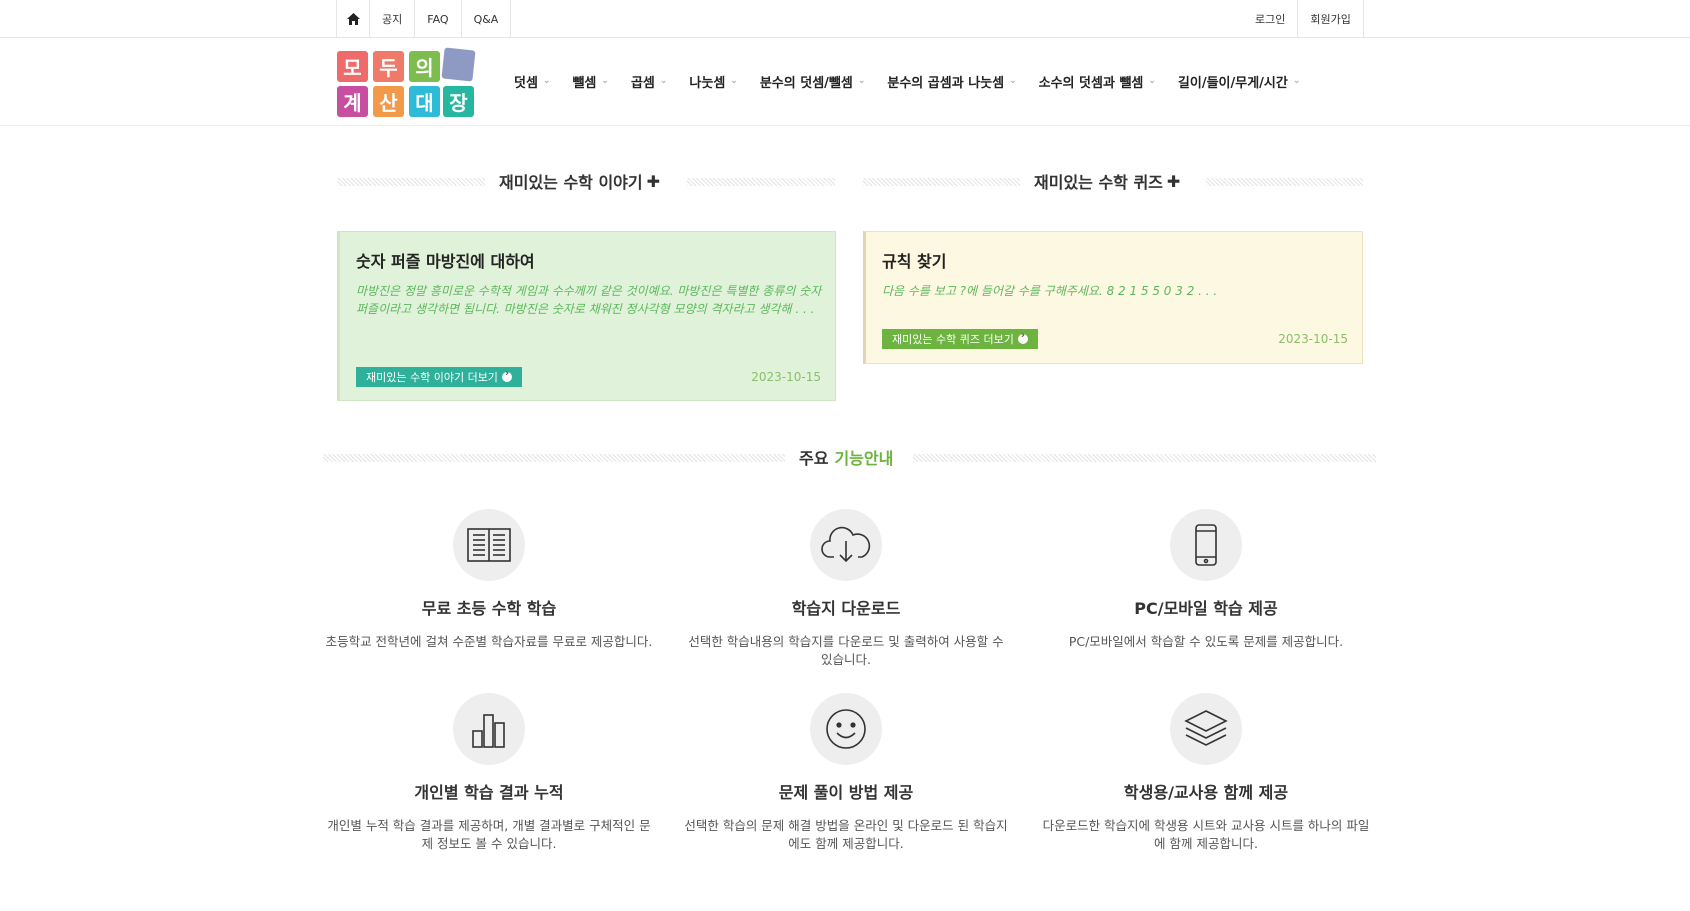 The height and width of the screenshot is (911, 1690). I want to click on mobile-icon, so click(1206, 545).